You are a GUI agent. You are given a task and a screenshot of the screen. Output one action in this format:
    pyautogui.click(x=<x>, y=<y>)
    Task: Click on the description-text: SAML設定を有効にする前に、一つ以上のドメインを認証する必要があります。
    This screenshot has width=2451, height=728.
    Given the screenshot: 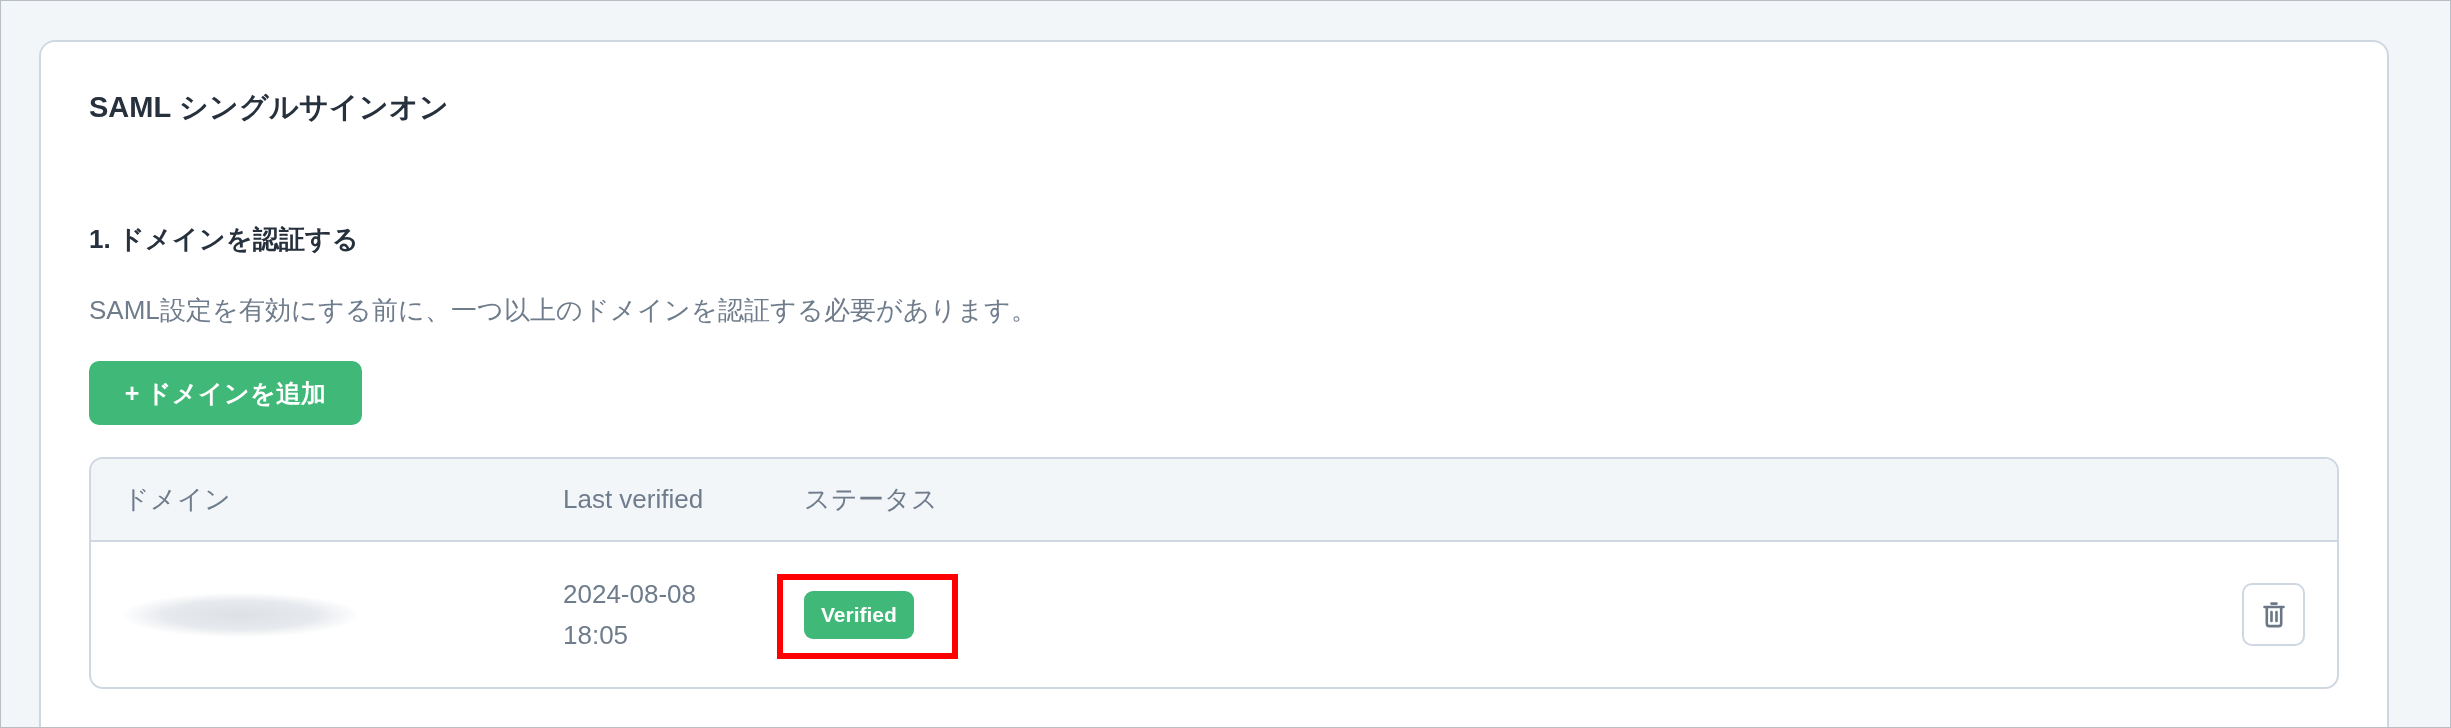 What is the action you would take?
    pyautogui.click(x=563, y=310)
    